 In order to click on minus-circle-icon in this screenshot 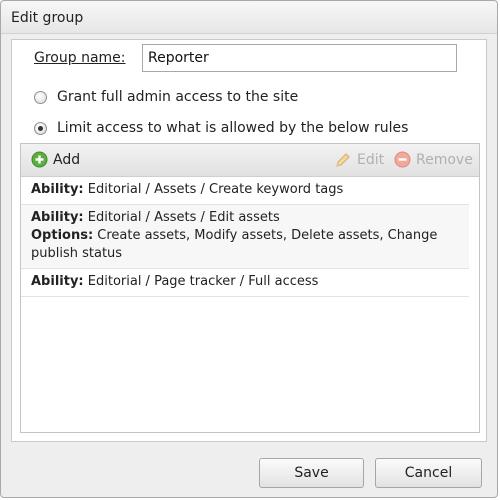, I will do `click(402, 159)`.